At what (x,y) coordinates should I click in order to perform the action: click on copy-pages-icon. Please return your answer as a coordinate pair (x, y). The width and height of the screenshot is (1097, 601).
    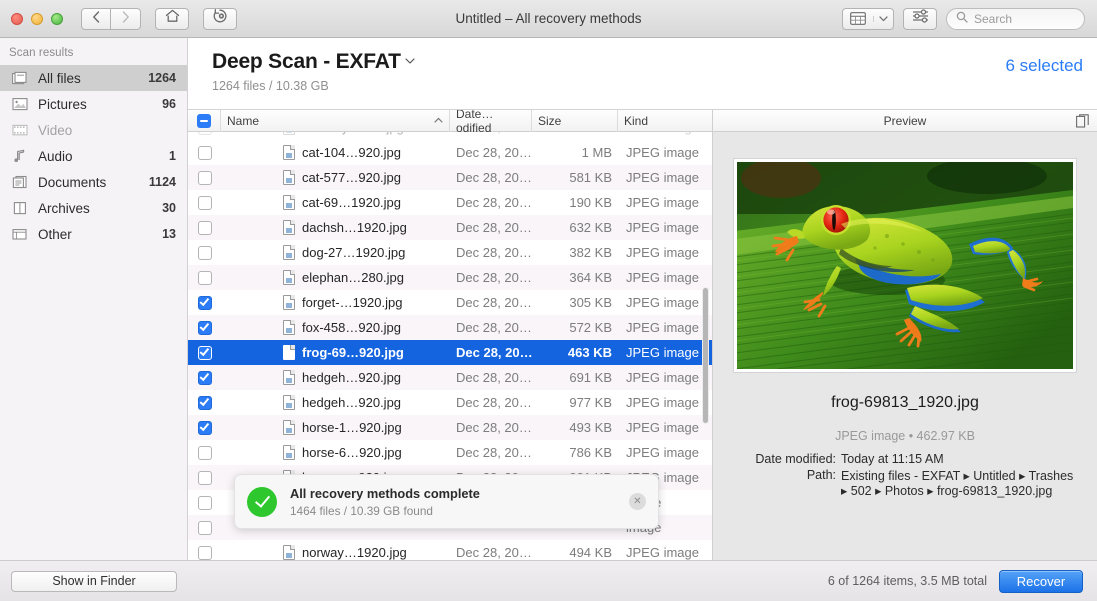
    Looking at the image, I should click on (1082, 122).